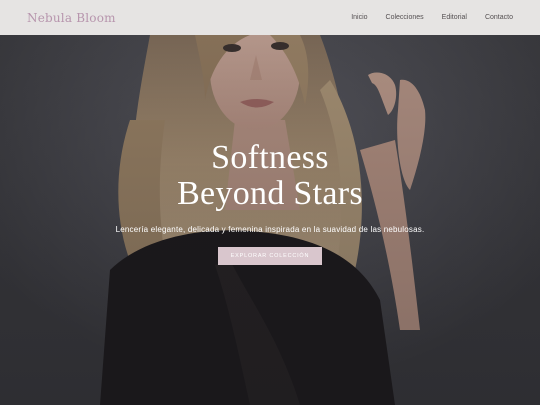  What do you see at coordinates (270, 193) in the screenshot?
I see `hero-title-line2: Beyond Stars` at bounding box center [270, 193].